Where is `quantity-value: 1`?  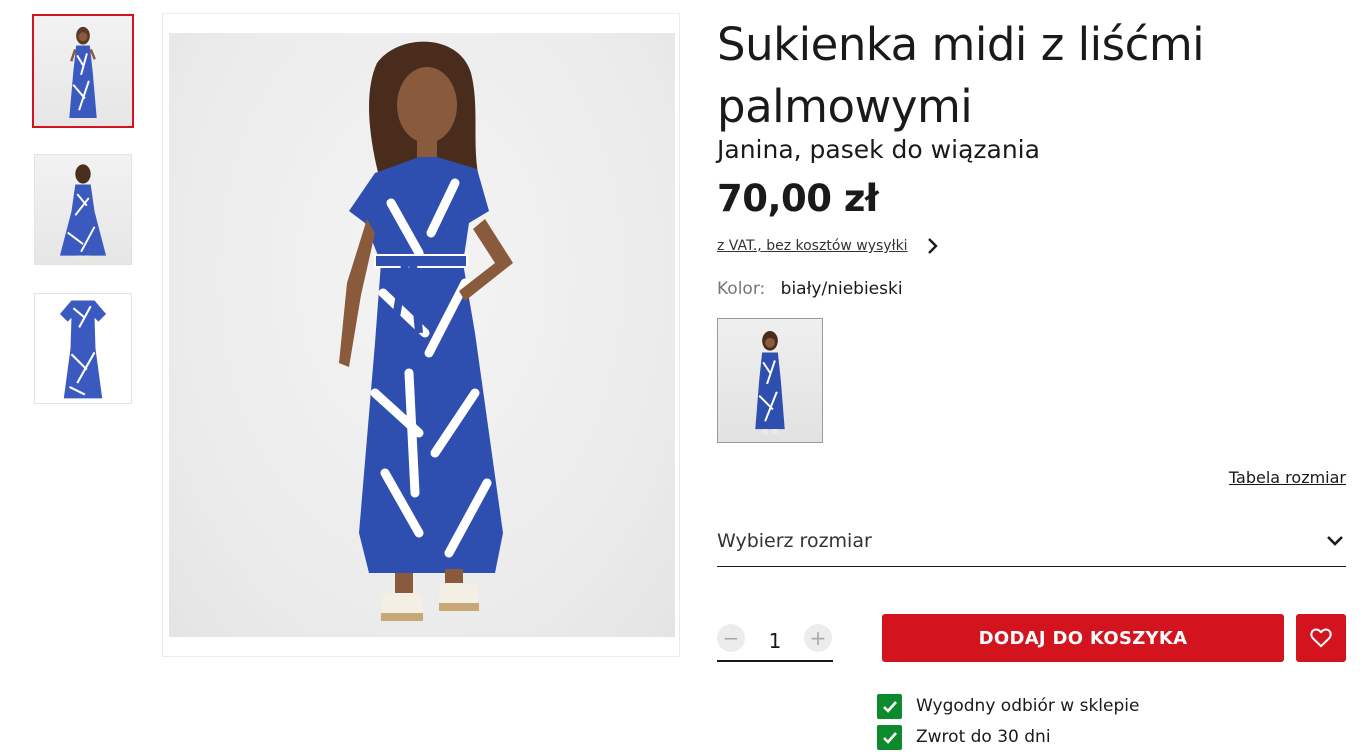
quantity-value: 1 is located at coordinates (775, 641).